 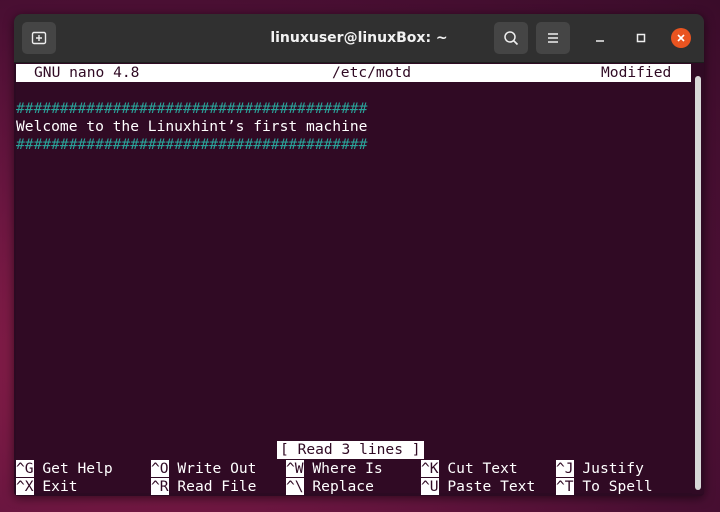 I want to click on menu-button, so click(x=553, y=38).